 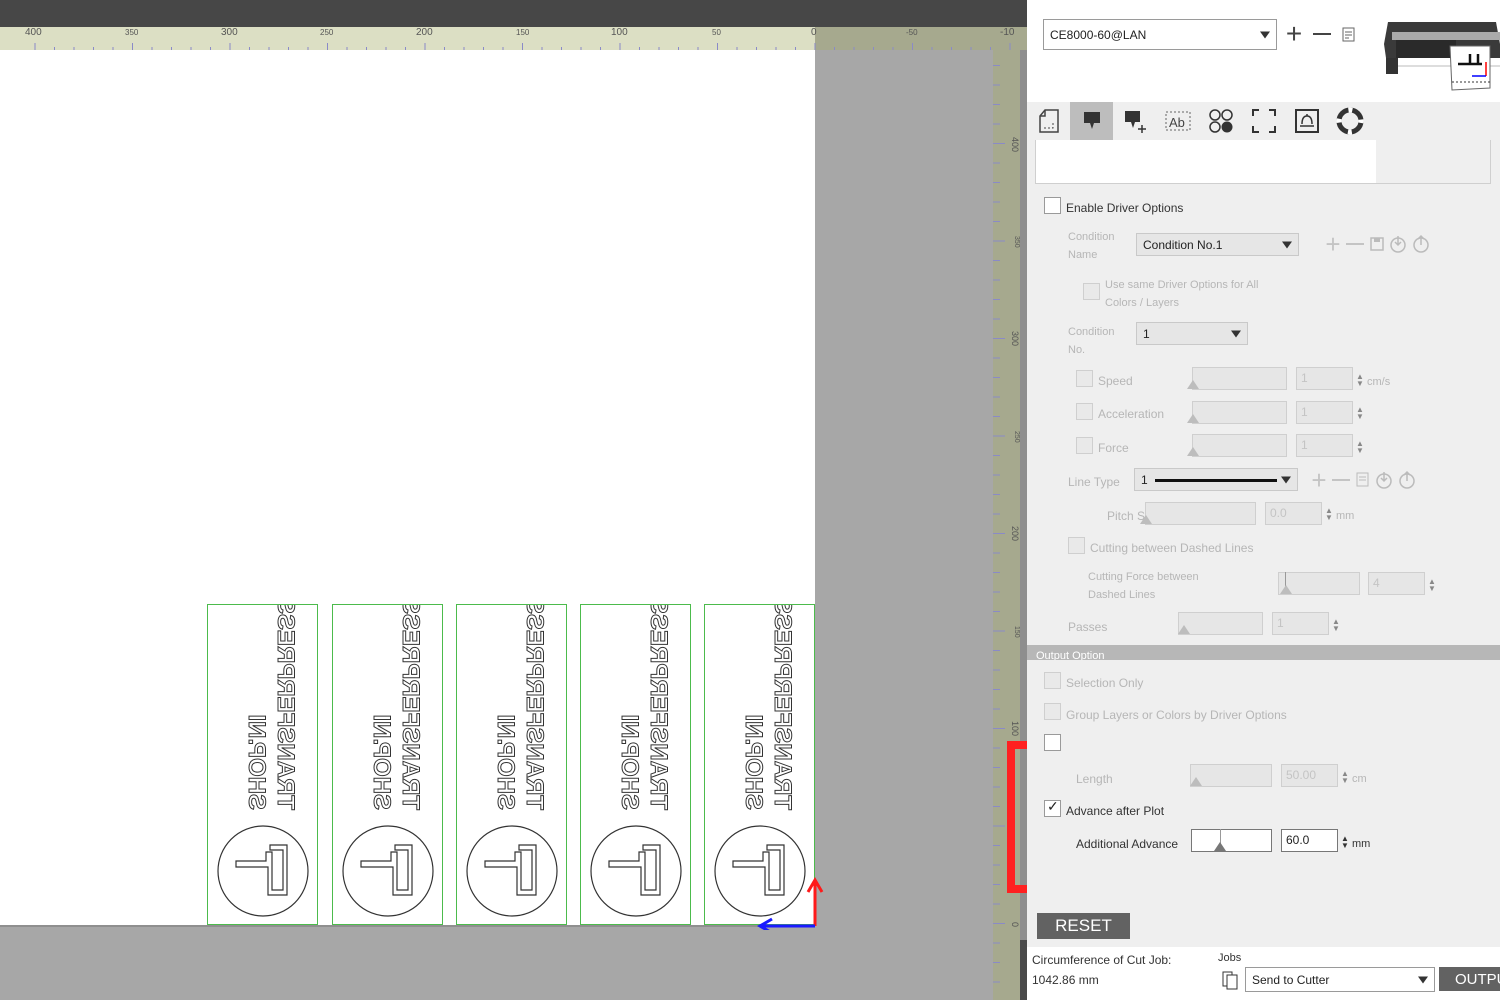 I want to click on ruler-label: 50, so click(x=716, y=32).